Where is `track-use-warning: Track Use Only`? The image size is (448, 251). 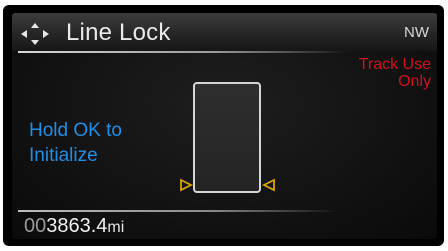
track-use-warning: Track Use Only is located at coordinates (376, 73).